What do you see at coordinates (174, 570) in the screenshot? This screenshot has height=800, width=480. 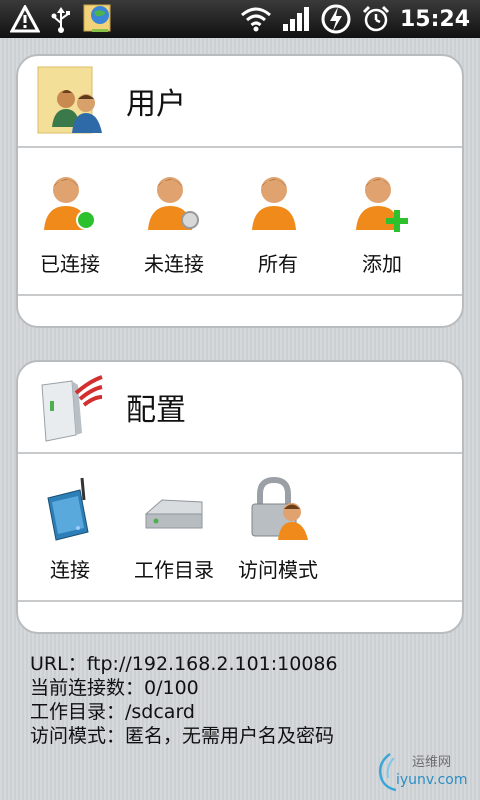 I see `work-directory-label: 工作目录` at bounding box center [174, 570].